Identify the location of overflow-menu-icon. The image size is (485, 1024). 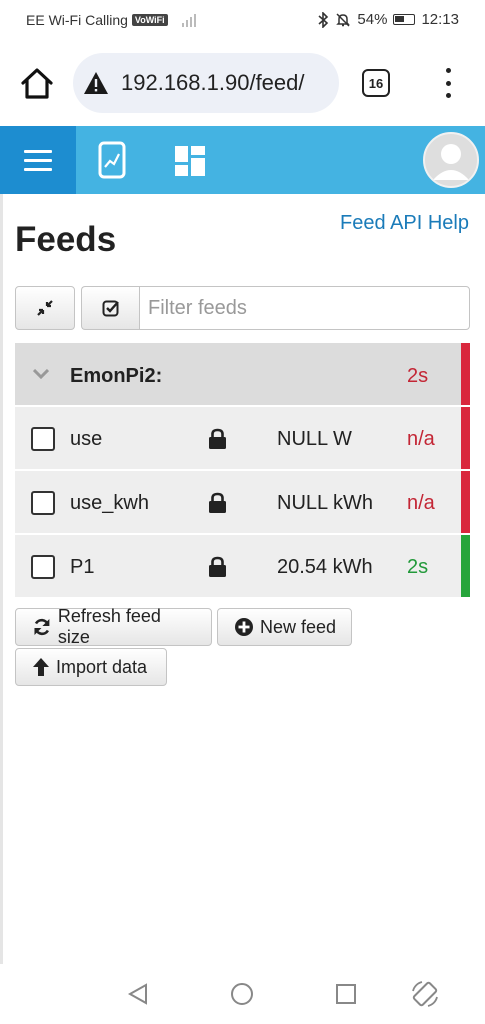
(448, 83).